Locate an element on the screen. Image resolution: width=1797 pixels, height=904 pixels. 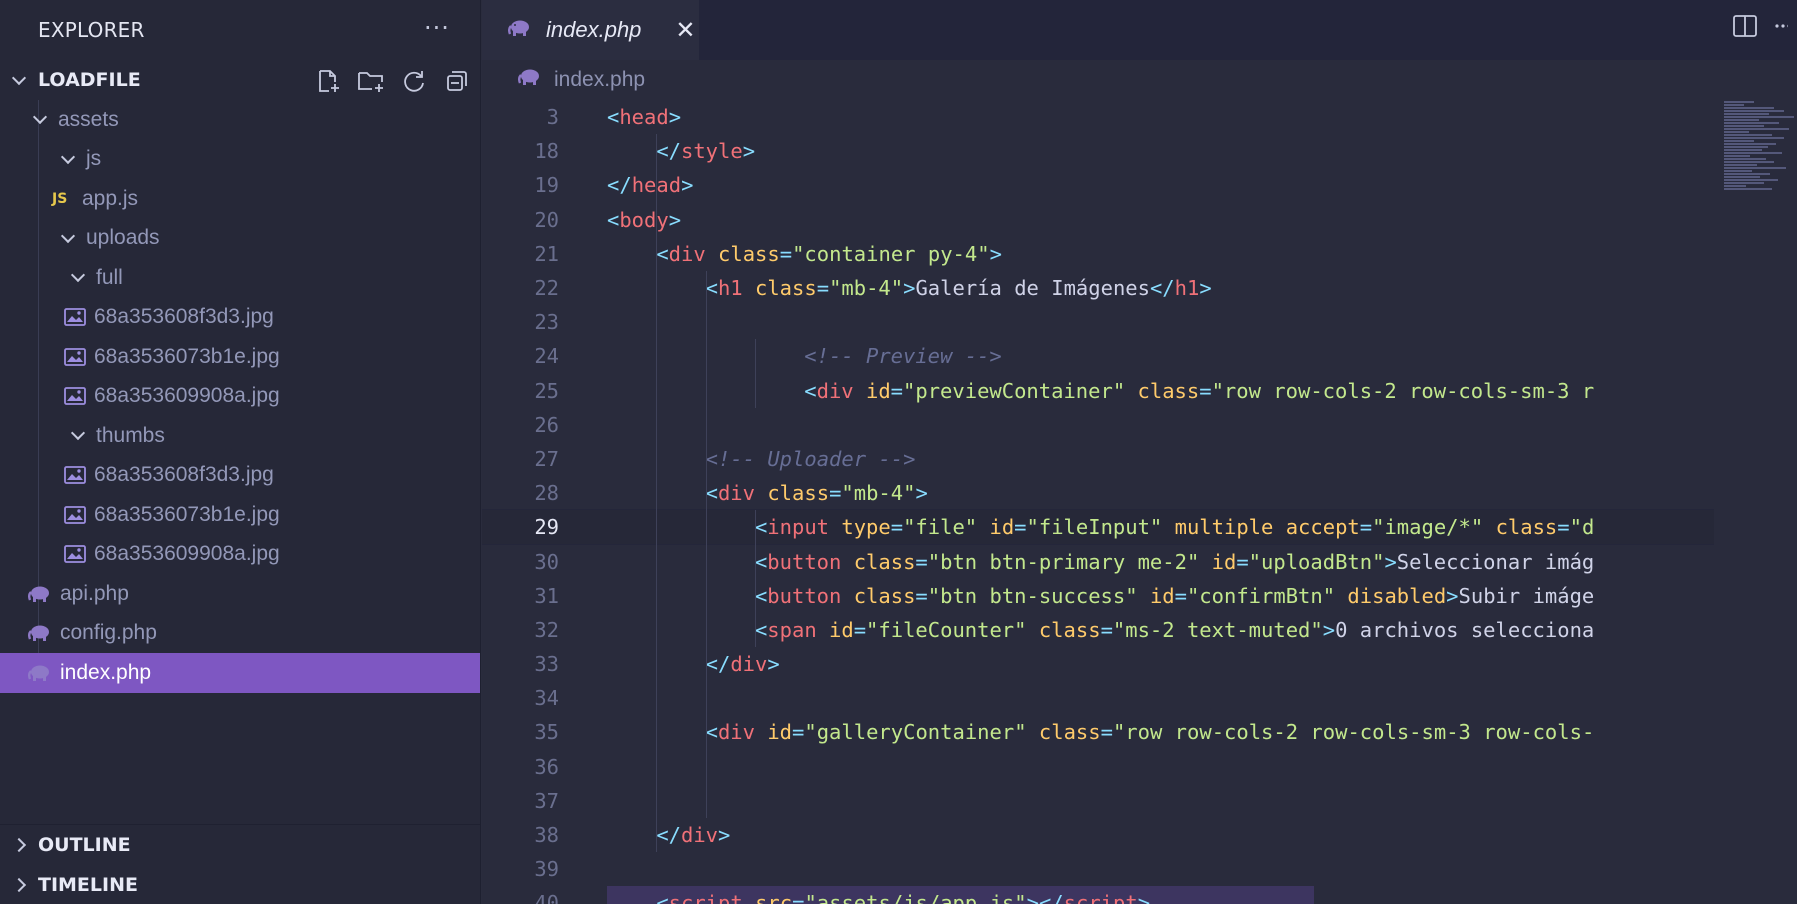
tree-file: JS app.js is located at coordinates (240, 199).